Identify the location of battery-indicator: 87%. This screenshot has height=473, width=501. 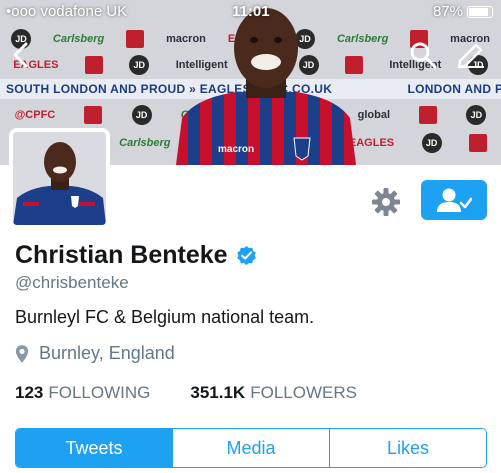
(463, 11).